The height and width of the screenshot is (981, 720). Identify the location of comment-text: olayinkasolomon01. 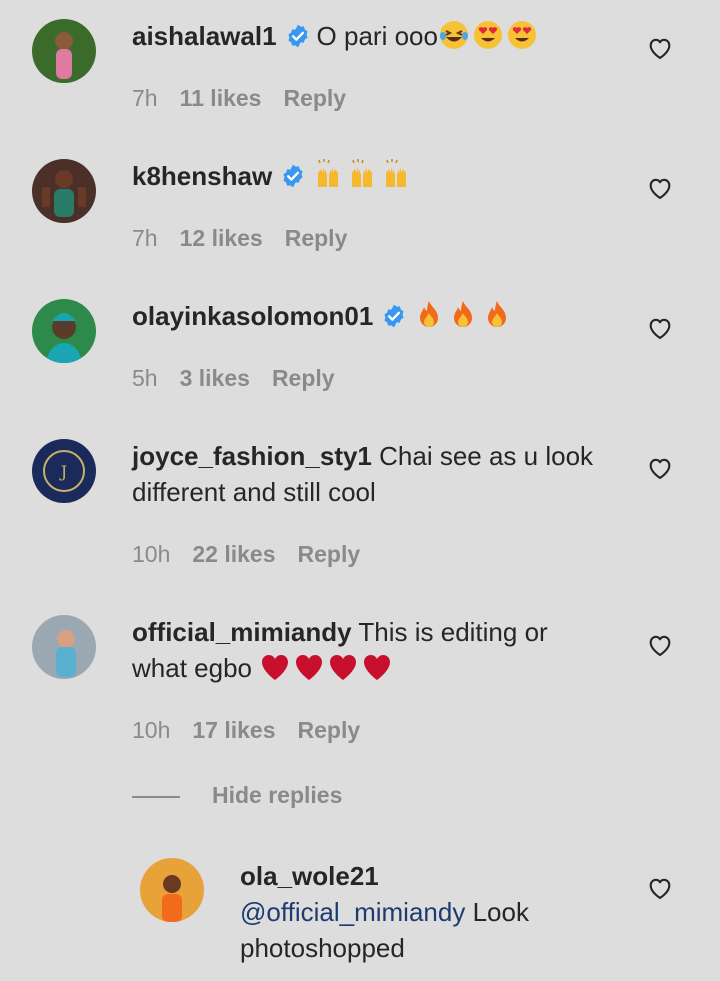
(323, 316).